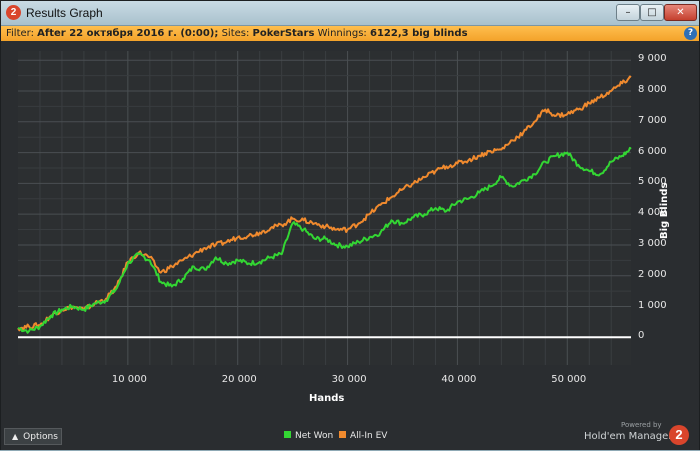 The height and width of the screenshot is (451, 700). What do you see at coordinates (652, 305) in the screenshot?
I see `y-tick-label: 1 000` at bounding box center [652, 305].